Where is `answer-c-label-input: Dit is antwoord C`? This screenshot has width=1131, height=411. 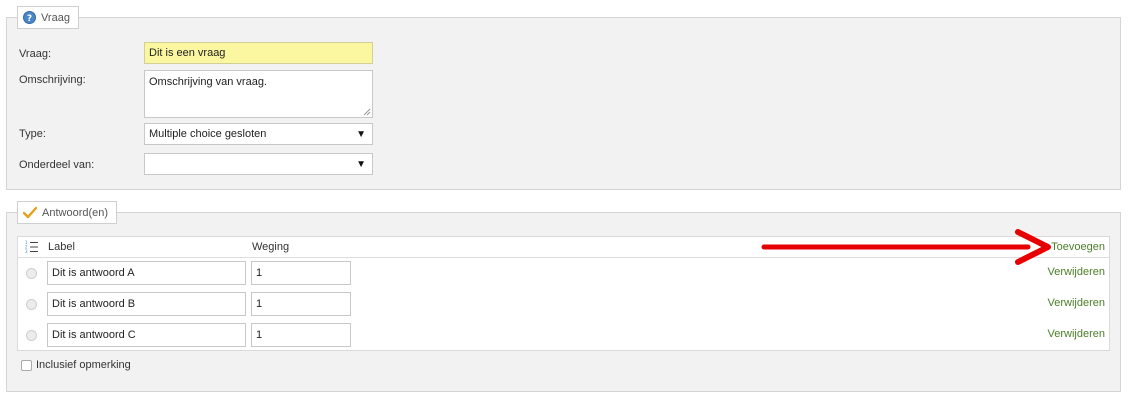
answer-c-label-input: Dit is antwoord C is located at coordinates (146, 335).